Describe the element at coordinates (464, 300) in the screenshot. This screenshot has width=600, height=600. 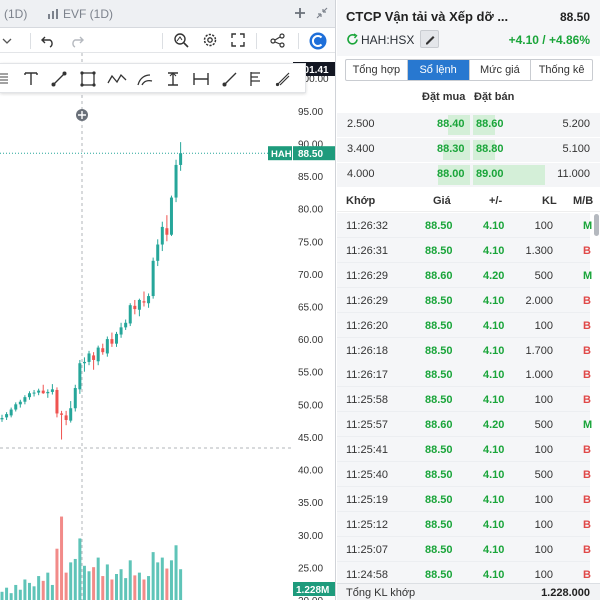
I see `trade-row: 11:26:29 88.50 4.10 2.000 B` at that location.